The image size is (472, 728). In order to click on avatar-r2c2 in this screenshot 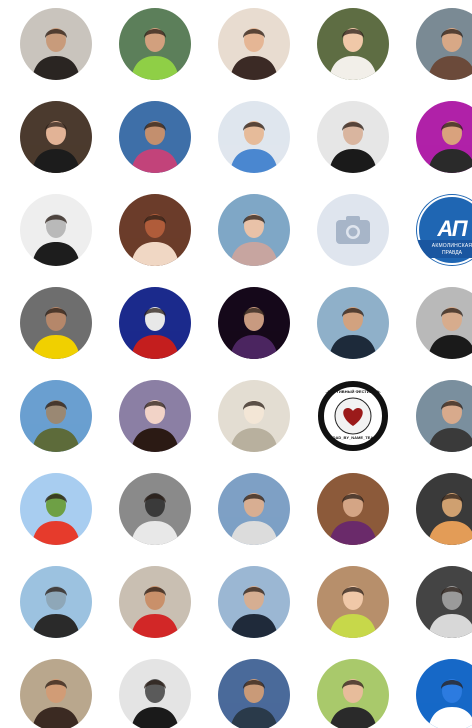, I will do `click(155, 137)`.